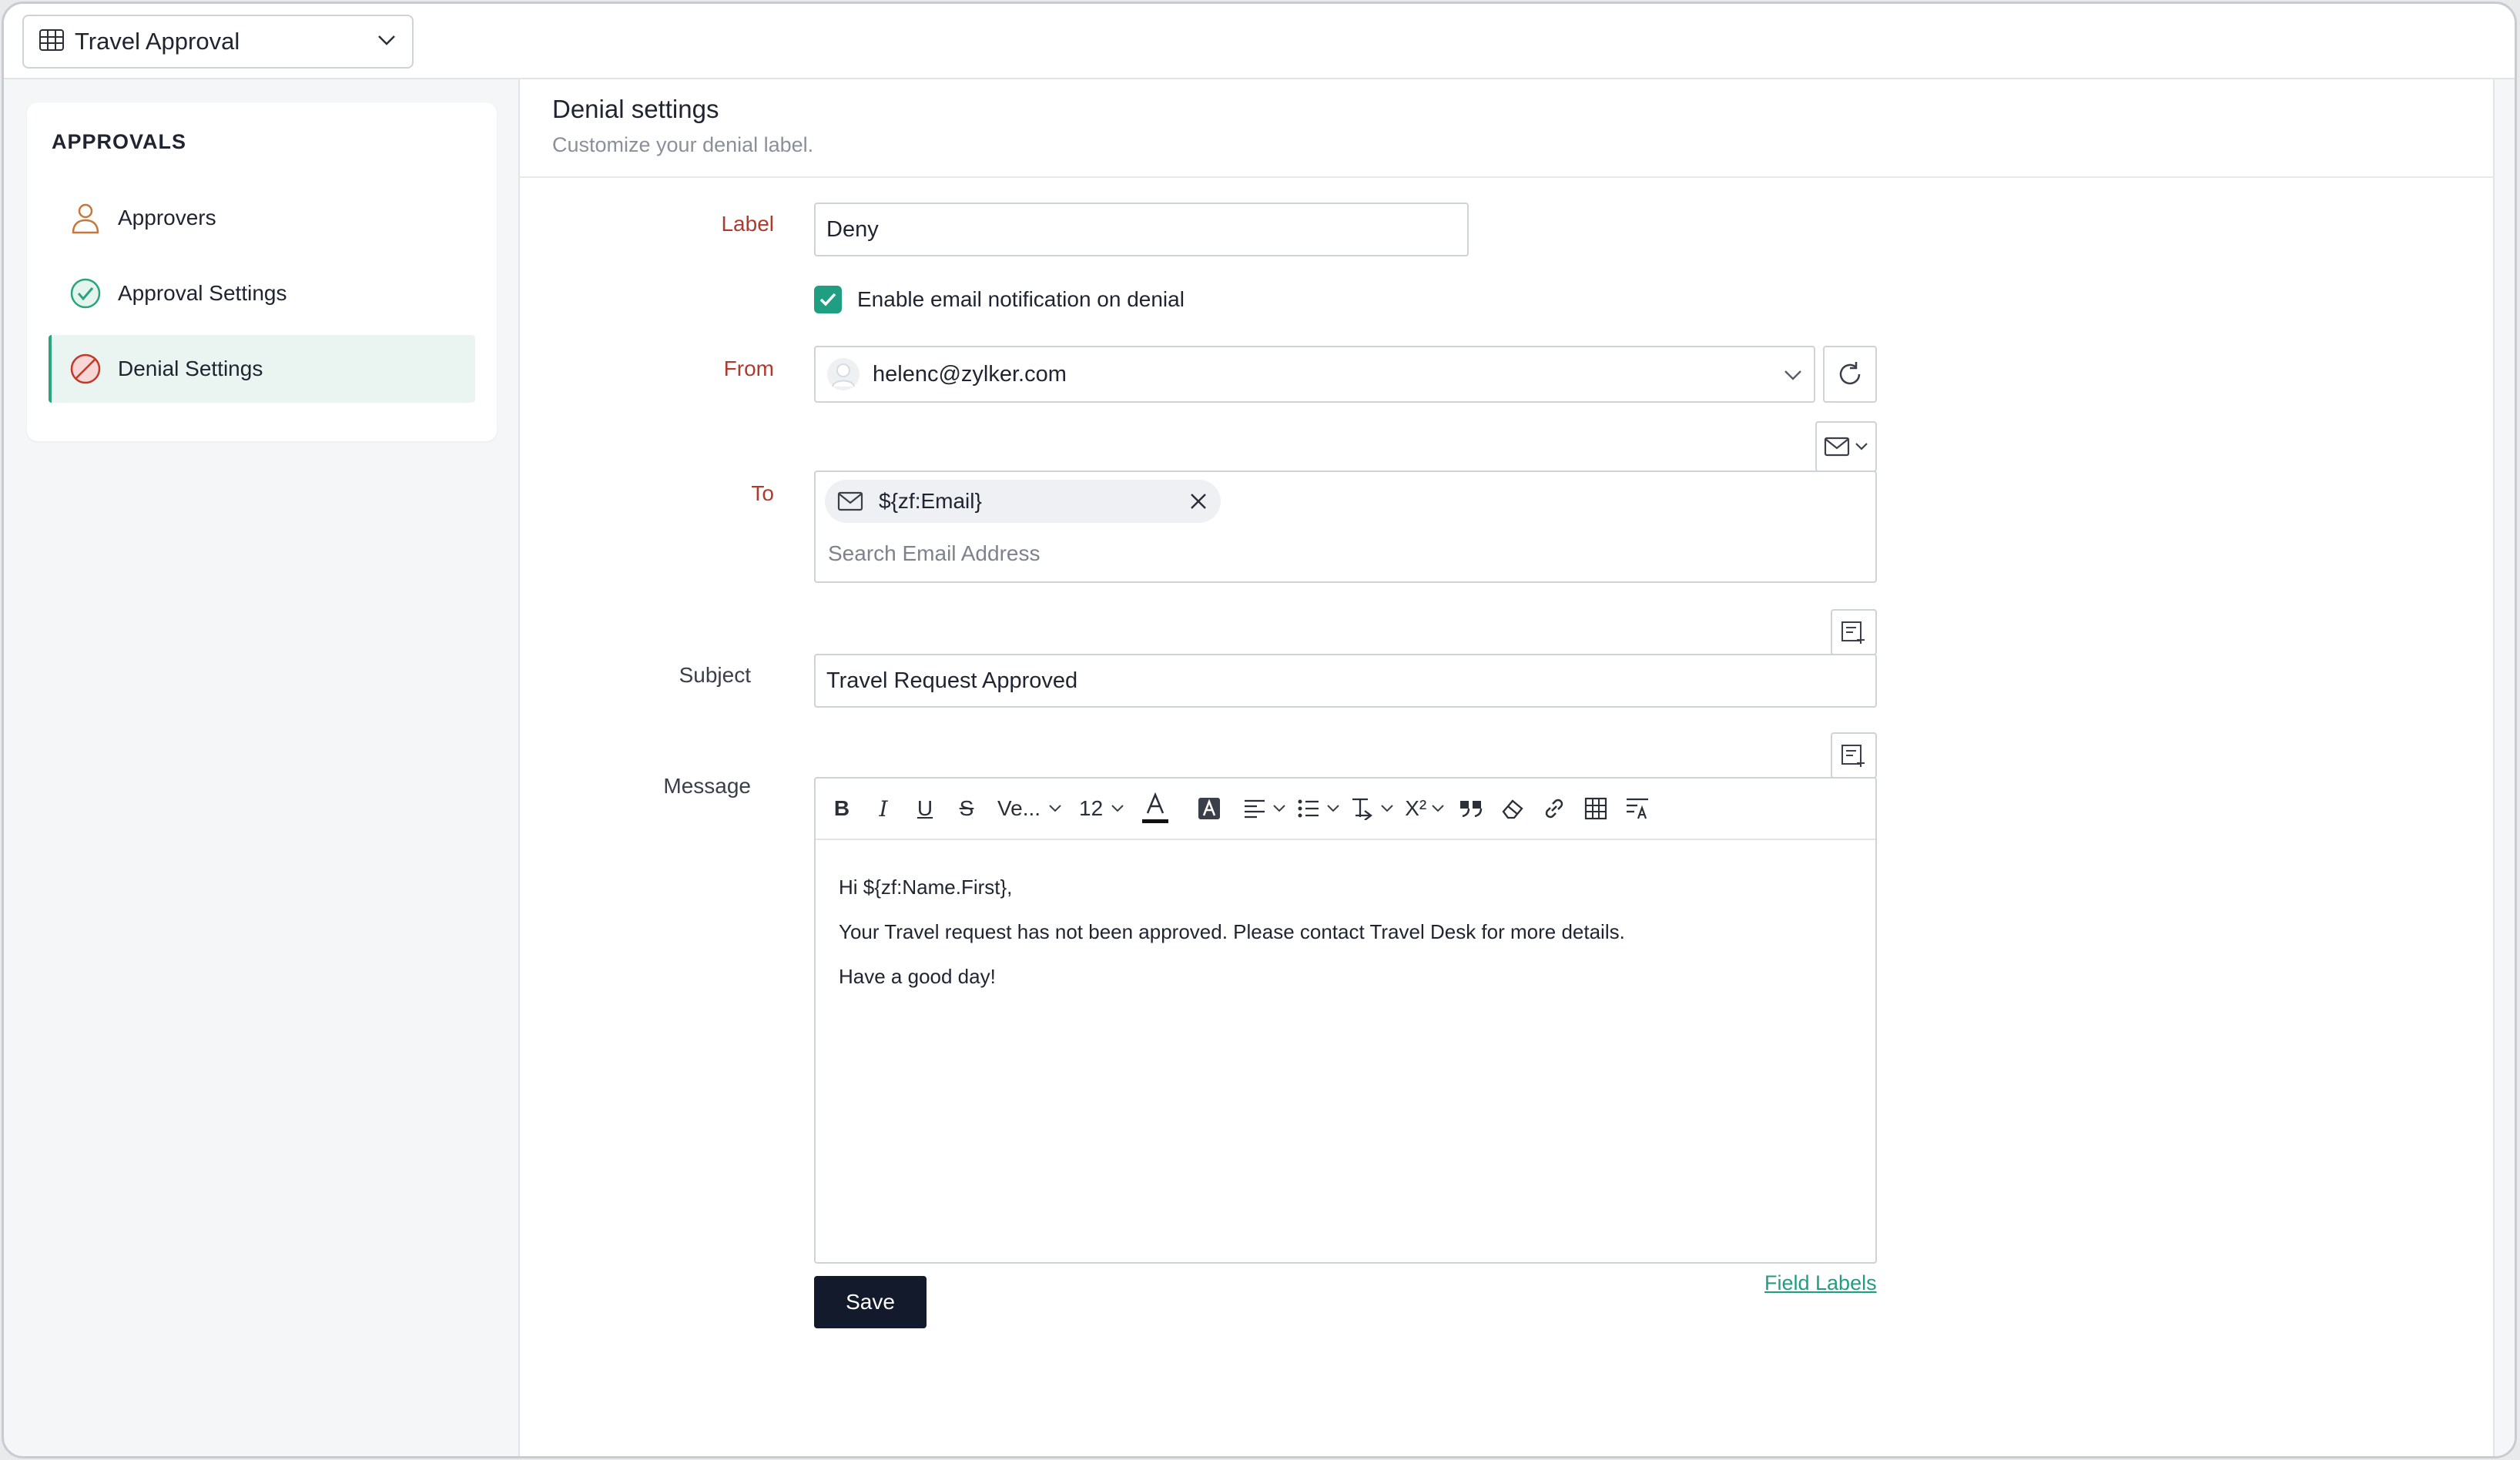 The width and height of the screenshot is (2520, 1460). What do you see at coordinates (157, 41) in the screenshot?
I see `app-selector-label: Travel Approval` at bounding box center [157, 41].